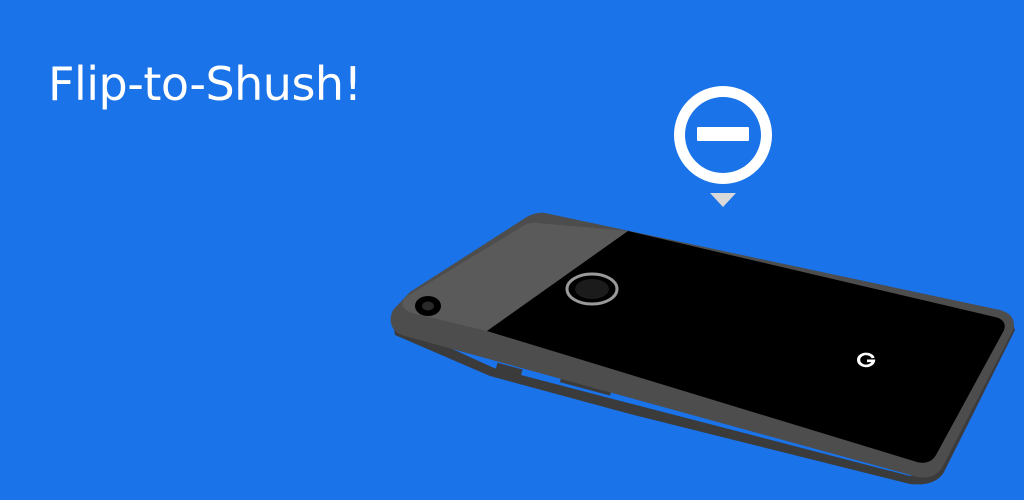 This screenshot has height=500, width=1024. Describe the element at coordinates (428, 306) in the screenshot. I see `camera-lens` at that location.